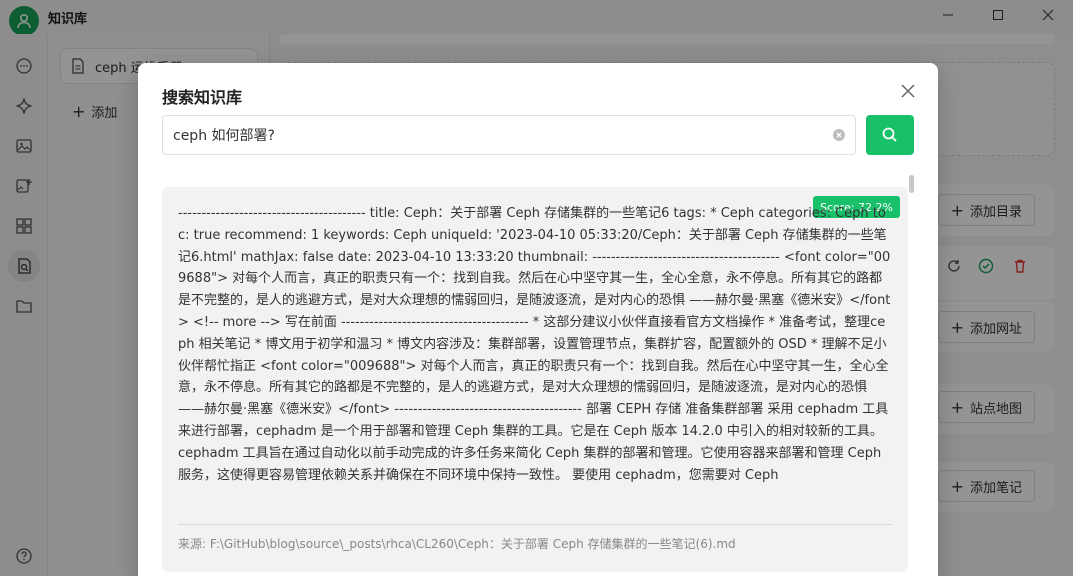 This screenshot has width=1073, height=576. I want to click on search-icon, so click(889, 134).